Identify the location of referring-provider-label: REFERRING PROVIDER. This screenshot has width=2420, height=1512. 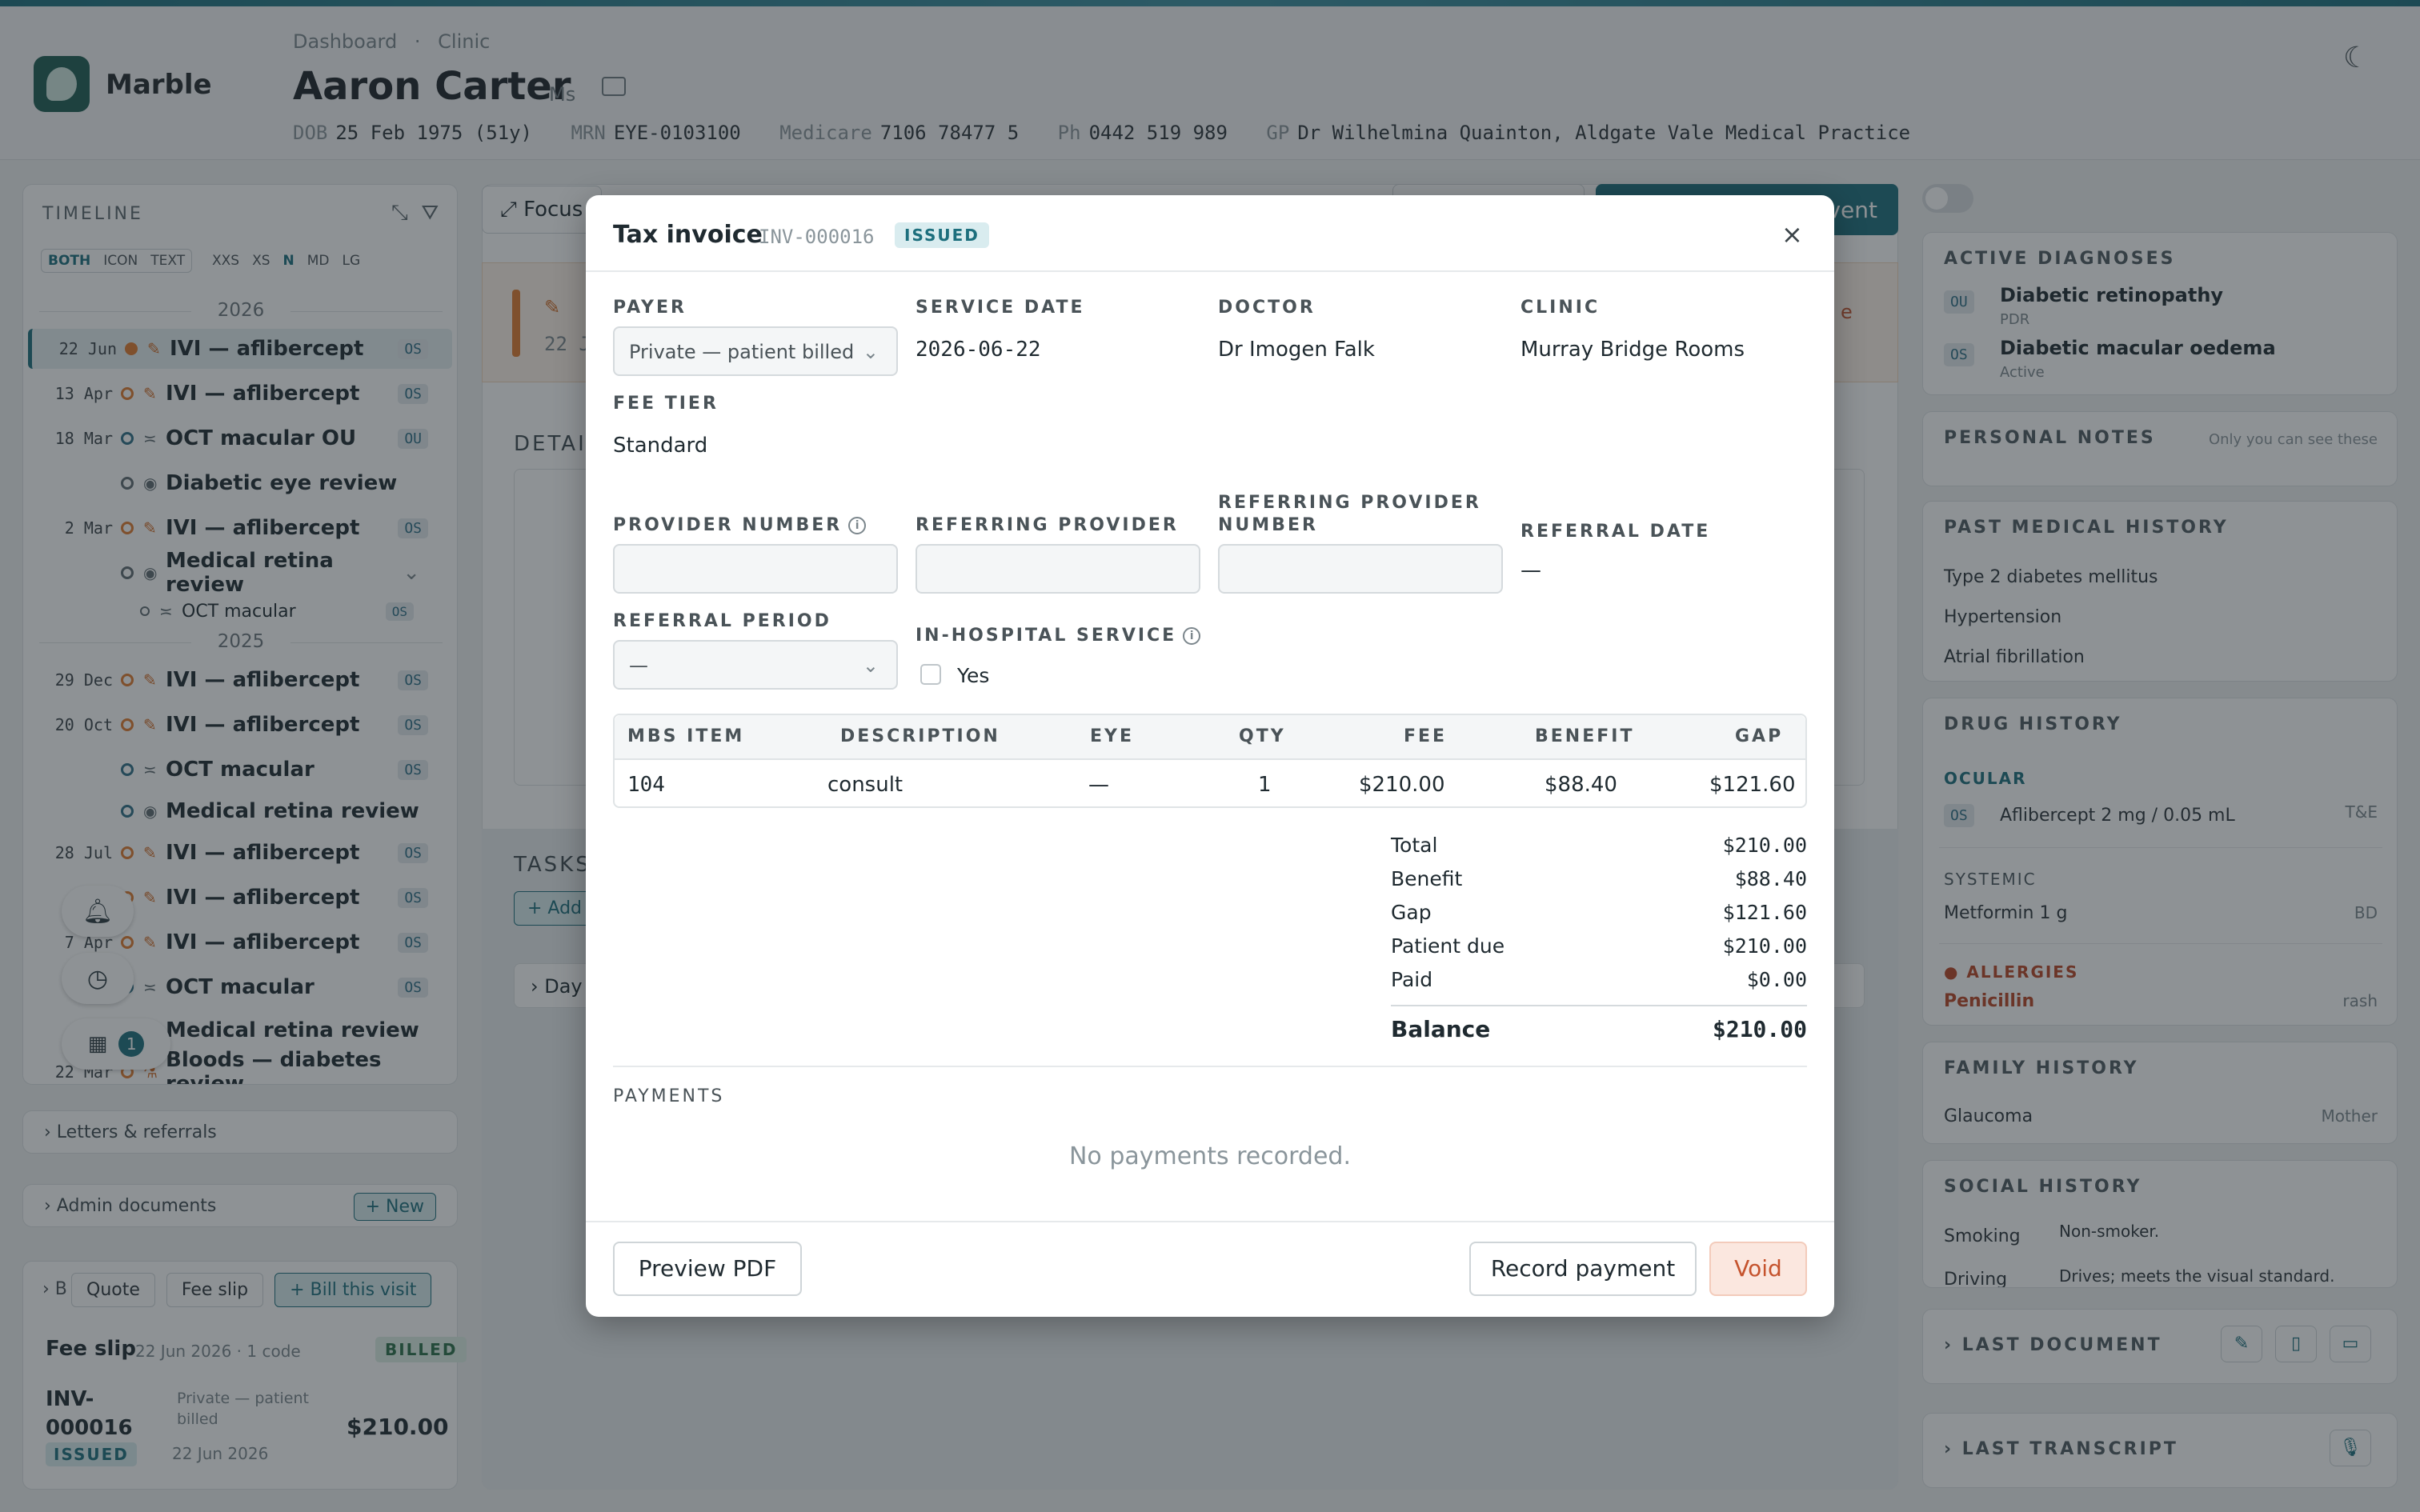
(1047, 525).